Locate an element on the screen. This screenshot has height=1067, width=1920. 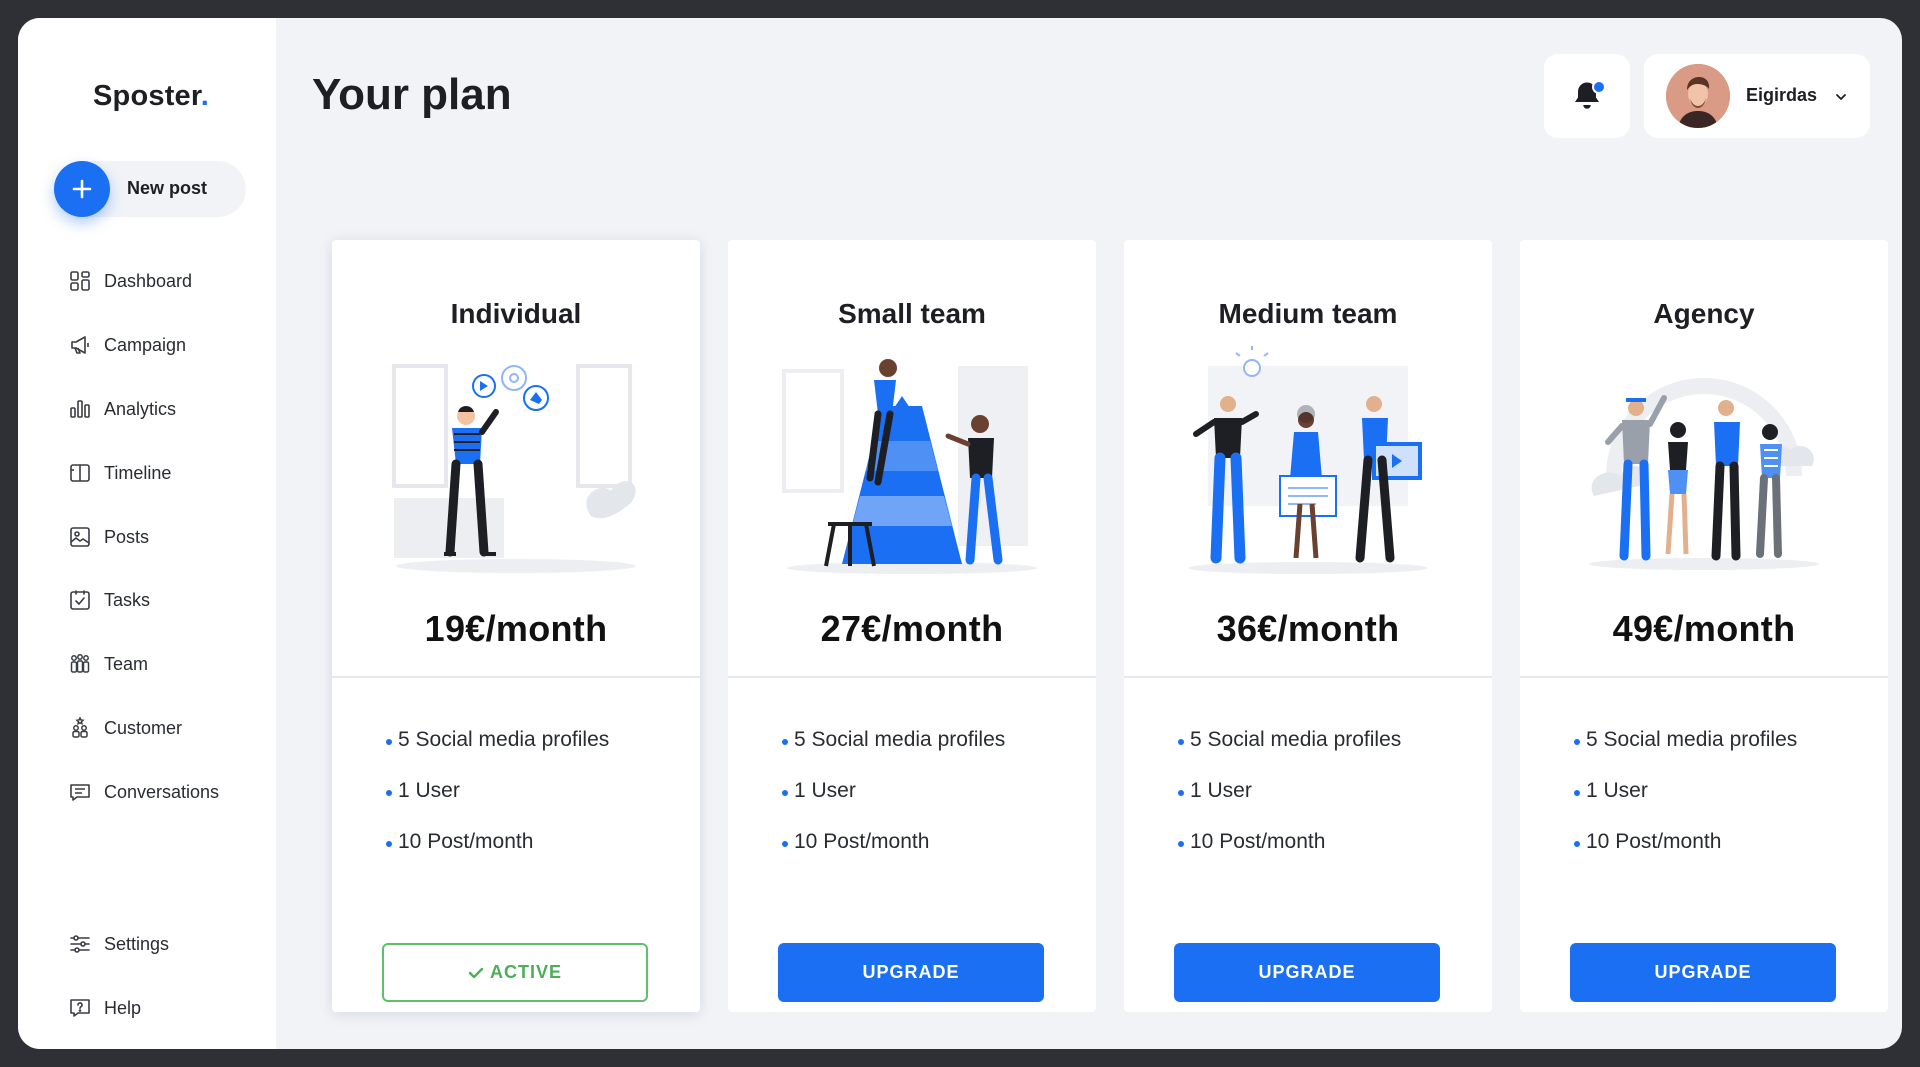
avatar is located at coordinates (1698, 96).